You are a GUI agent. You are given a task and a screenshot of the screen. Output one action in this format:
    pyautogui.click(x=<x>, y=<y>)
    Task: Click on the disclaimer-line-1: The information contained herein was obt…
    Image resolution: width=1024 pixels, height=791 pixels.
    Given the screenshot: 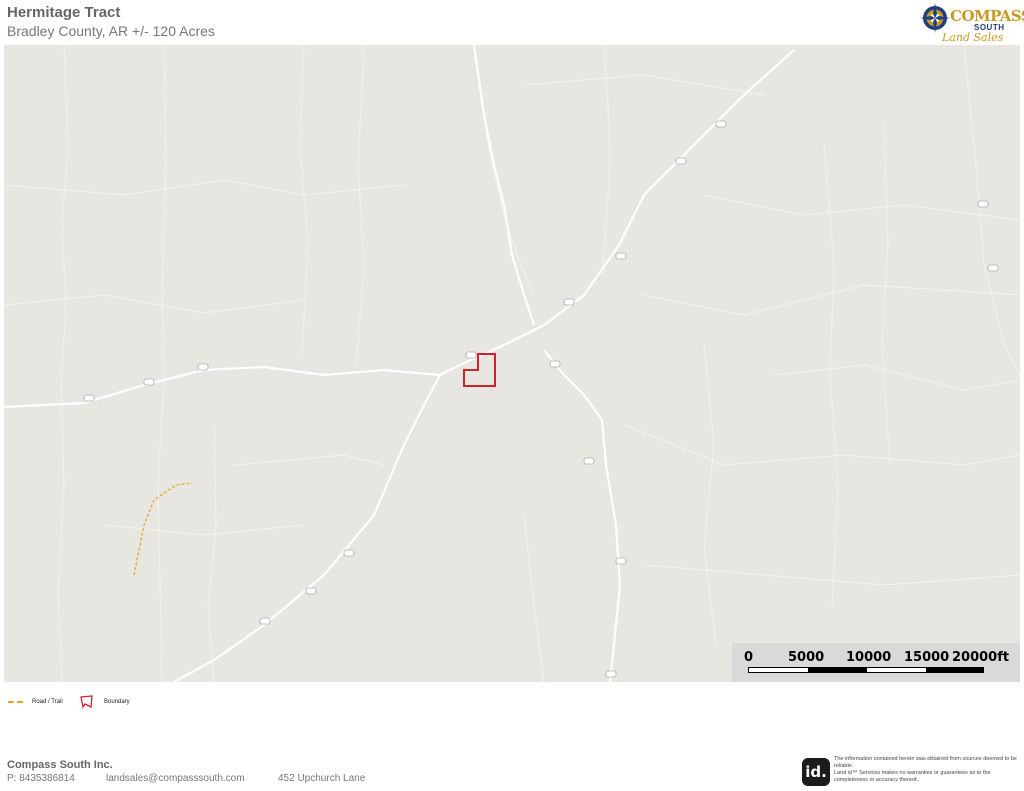 What is the action you would take?
    pyautogui.click(x=925, y=762)
    